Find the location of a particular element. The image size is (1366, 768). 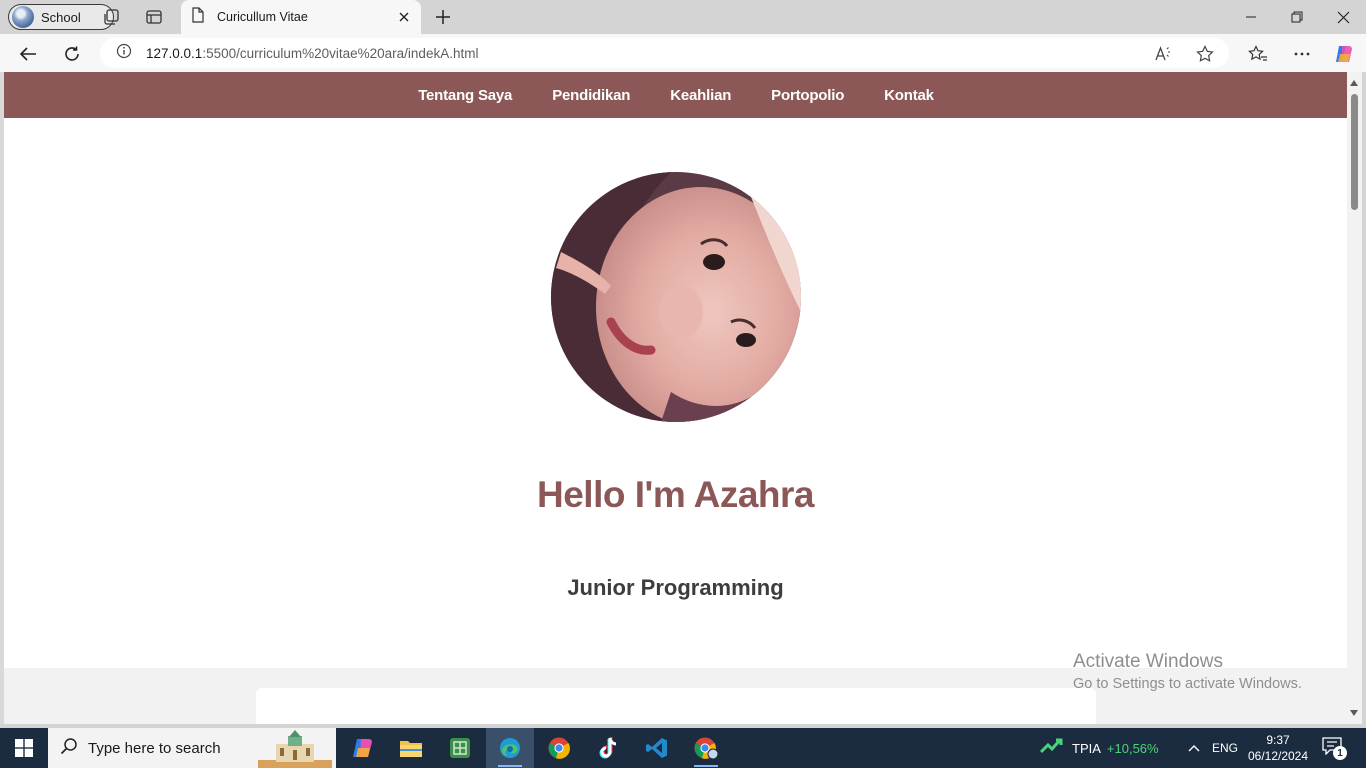

restore-icon is located at coordinates (1297, 17).